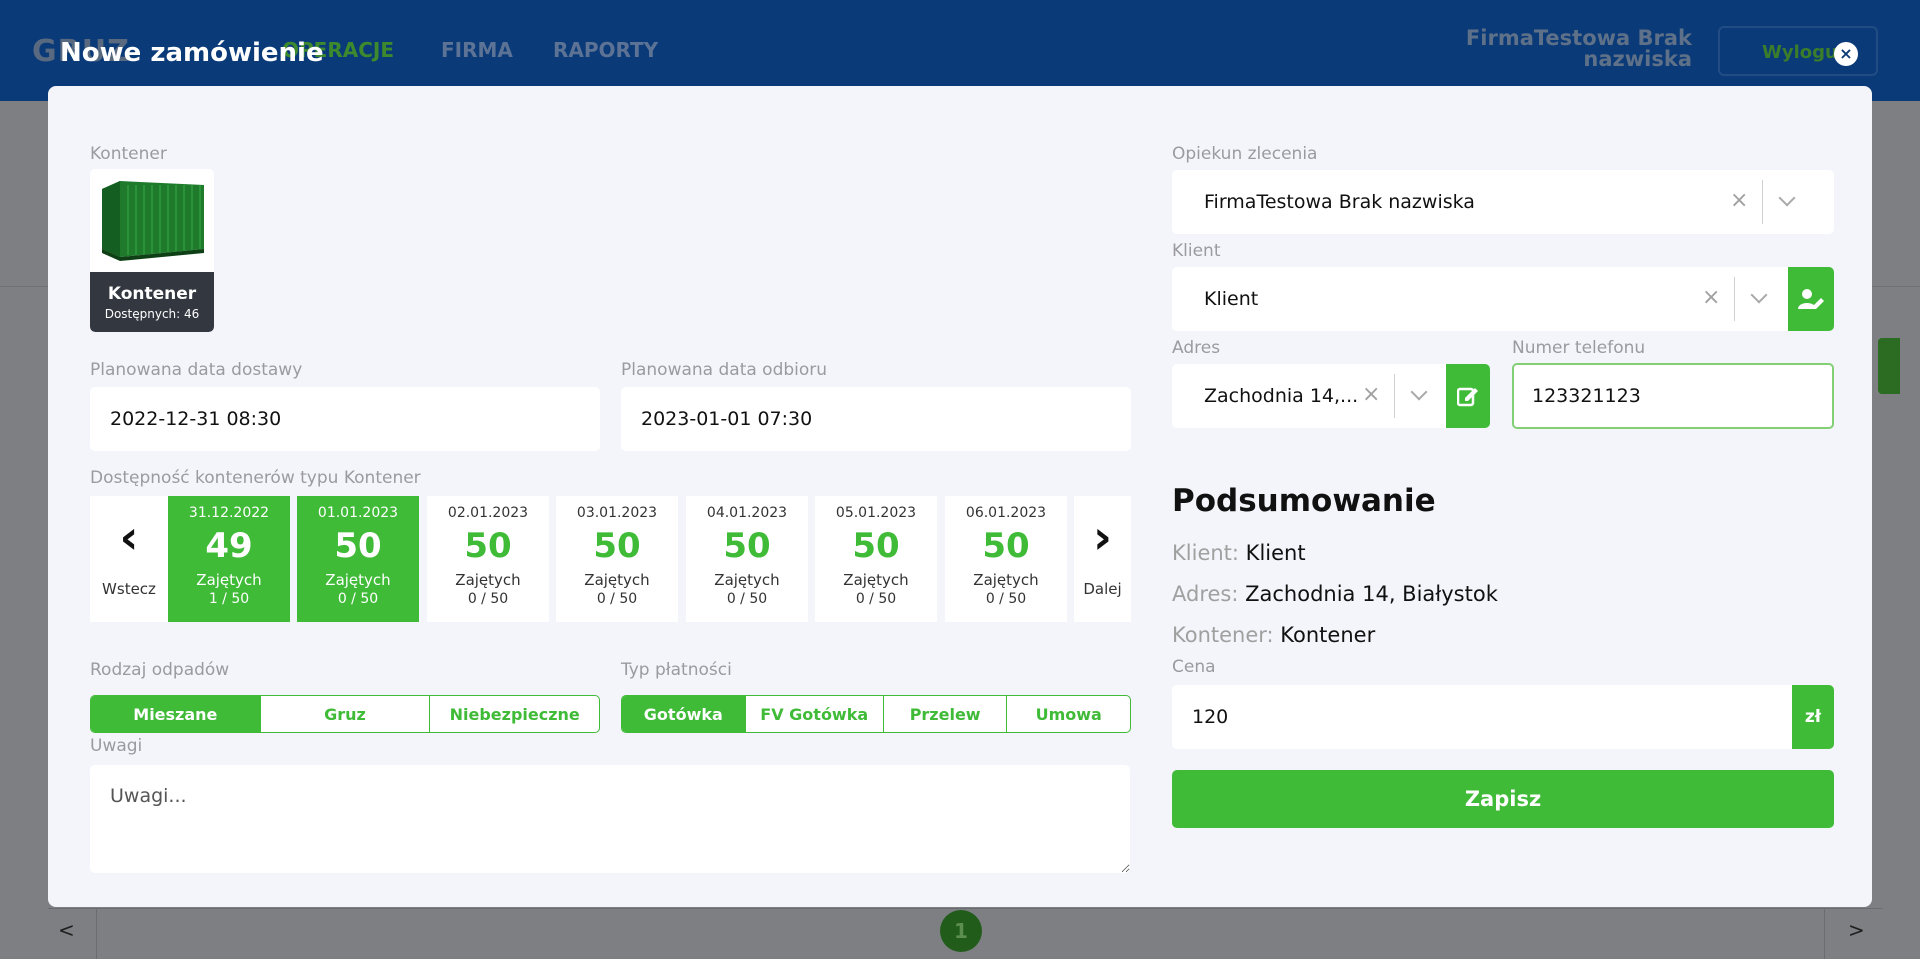 The image size is (1920, 959). I want to click on calendar-prev-button: ‹ Wstecz, so click(129, 559).